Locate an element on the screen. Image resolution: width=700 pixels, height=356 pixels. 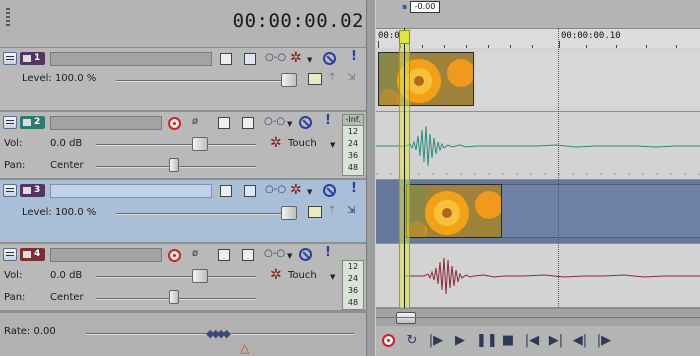
go-to-end-button: ▶| is located at coordinates (556, 341).